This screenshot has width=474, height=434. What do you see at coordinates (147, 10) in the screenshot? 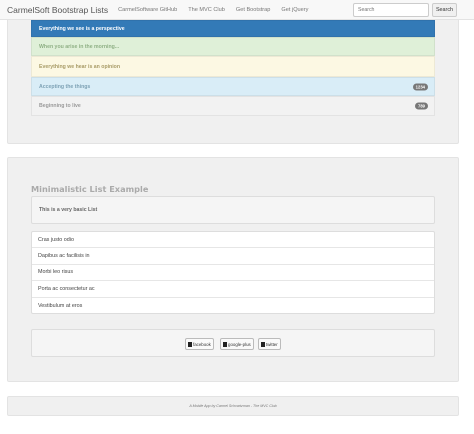
I see `nav-link-github: CarmelSoftware GitHub` at bounding box center [147, 10].